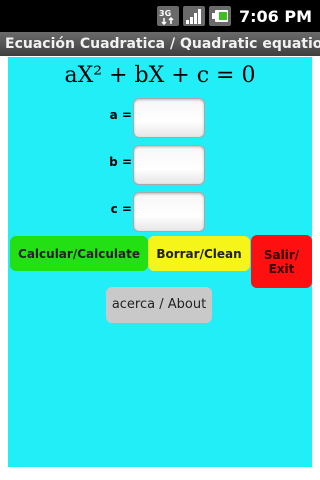  What do you see at coordinates (165, 13) in the screenshot?
I see `network-3g-text: 3G` at bounding box center [165, 13].